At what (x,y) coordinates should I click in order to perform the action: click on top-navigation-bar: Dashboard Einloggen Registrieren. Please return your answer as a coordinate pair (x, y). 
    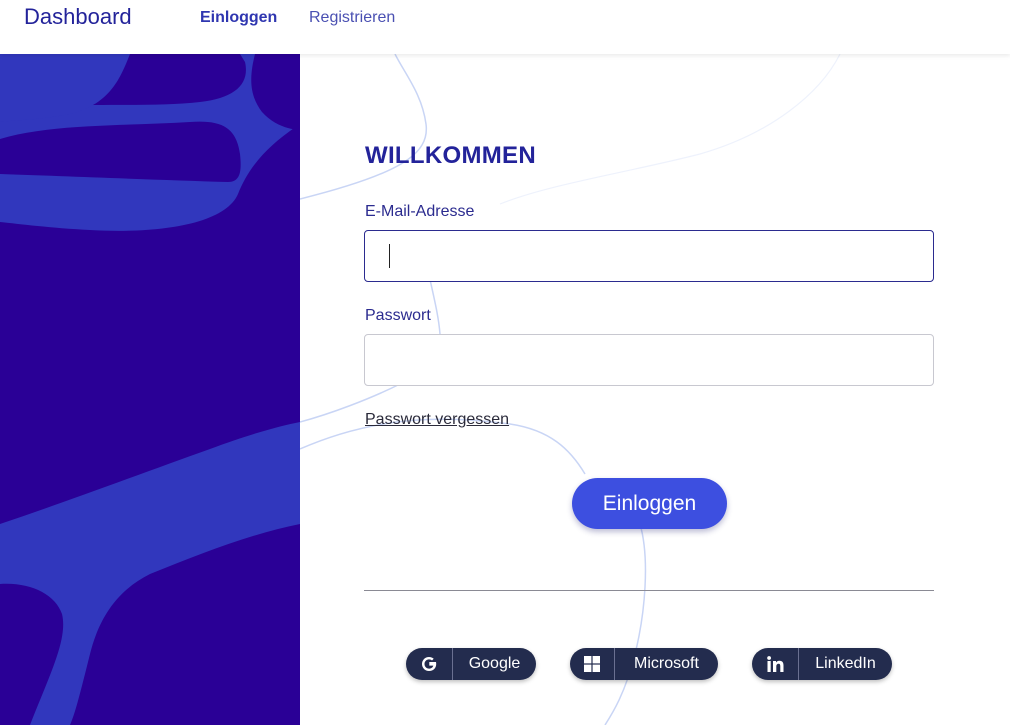
    Looking at the image, I should click on (505, 27).